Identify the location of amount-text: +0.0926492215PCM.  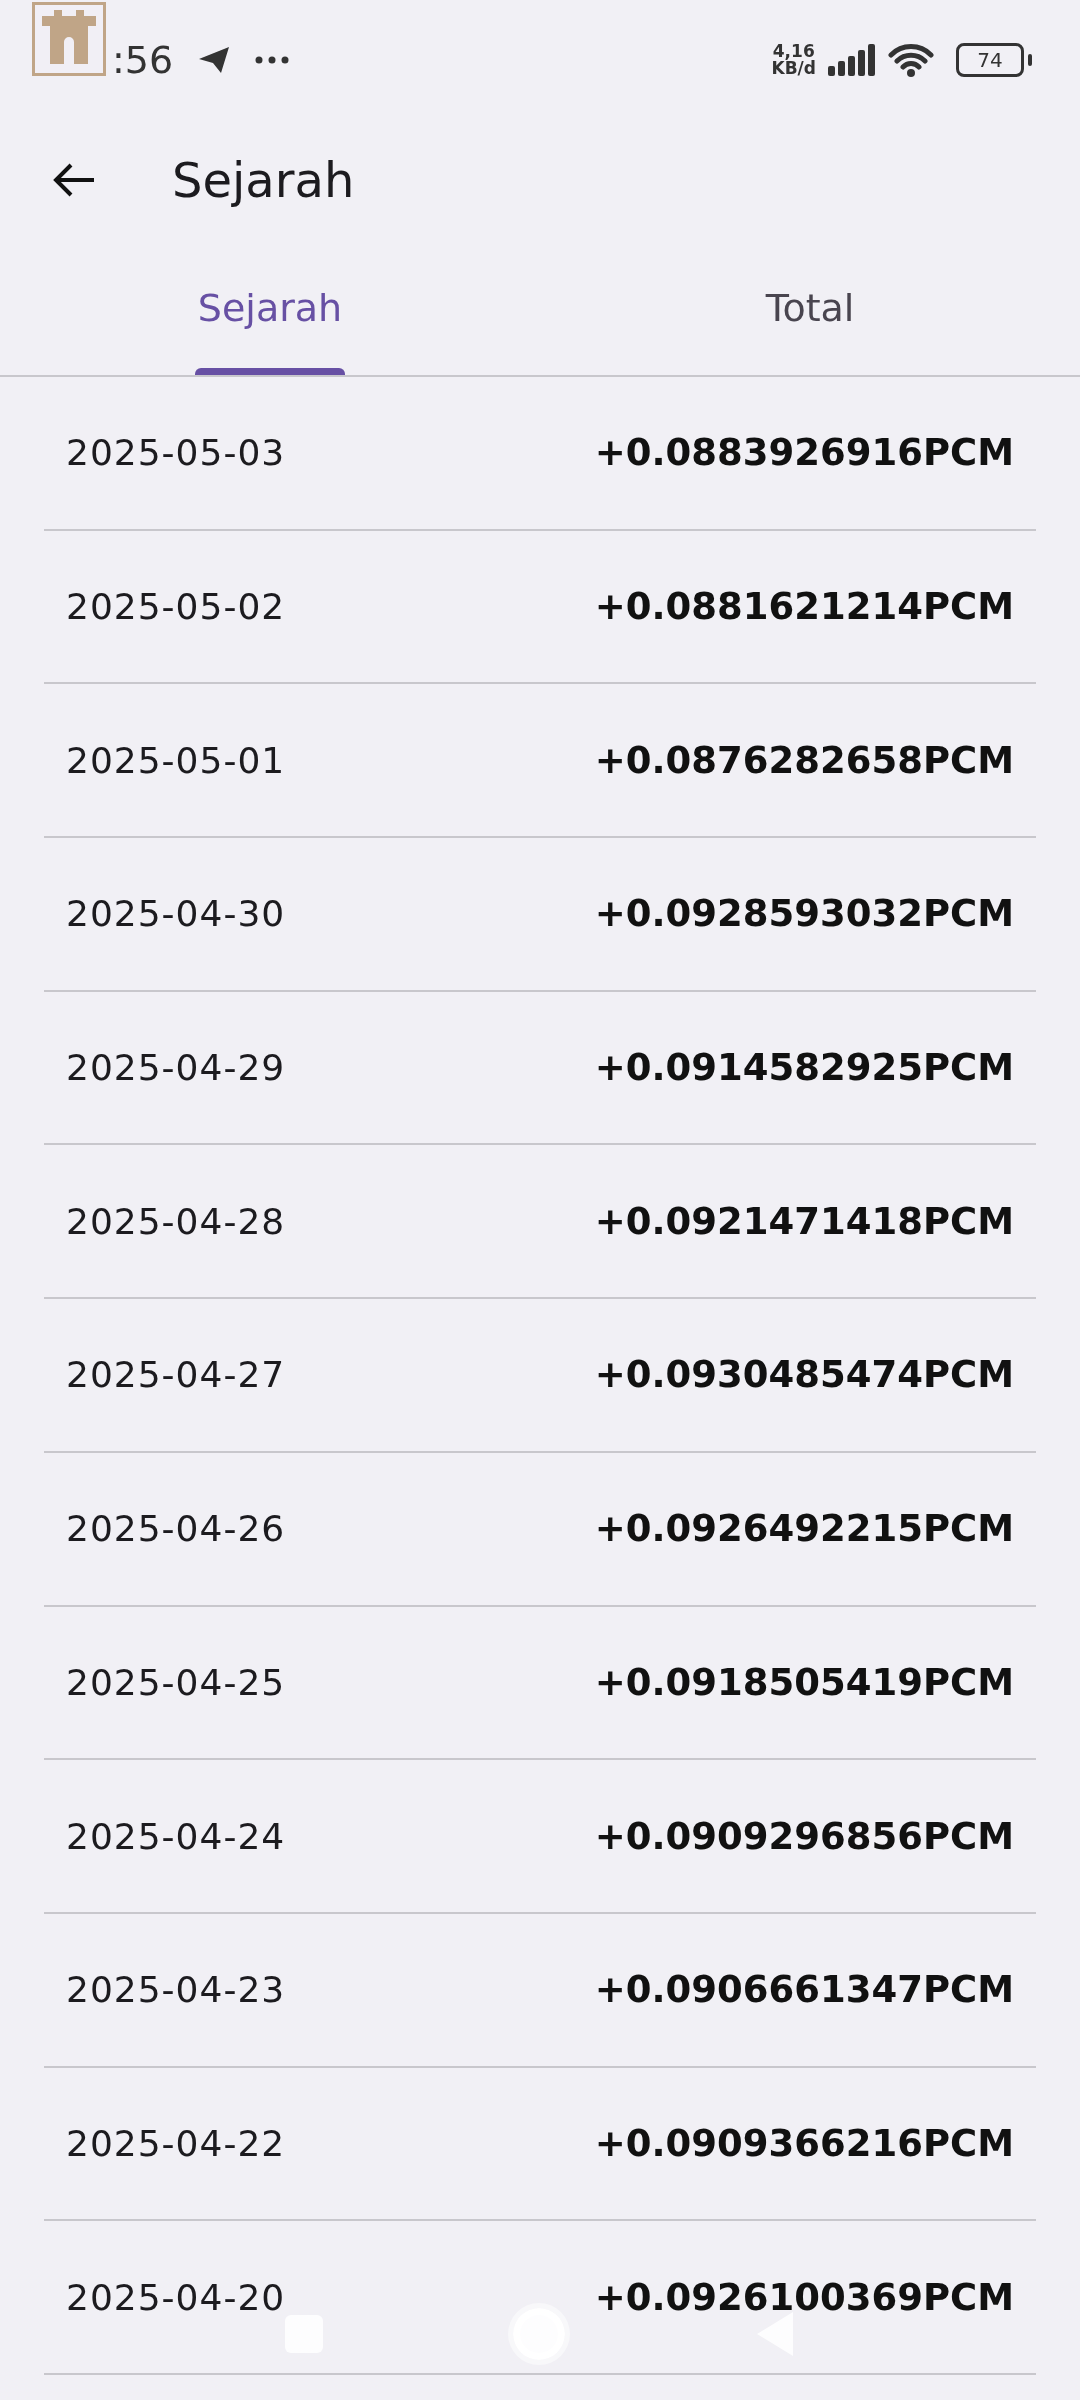
(804, 1529).